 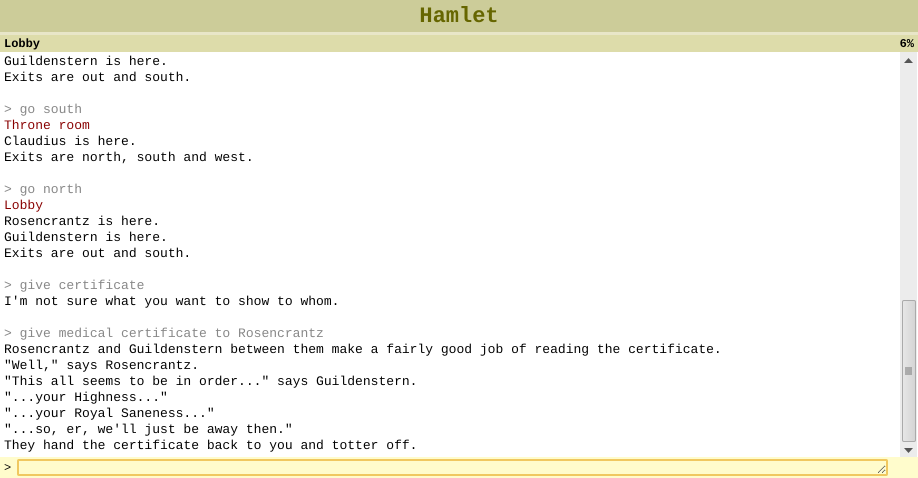 What do you see at coordinates (75, 286) in the screenshot?
I see `command-line: > give certificate` at bounding box center [75, 286].